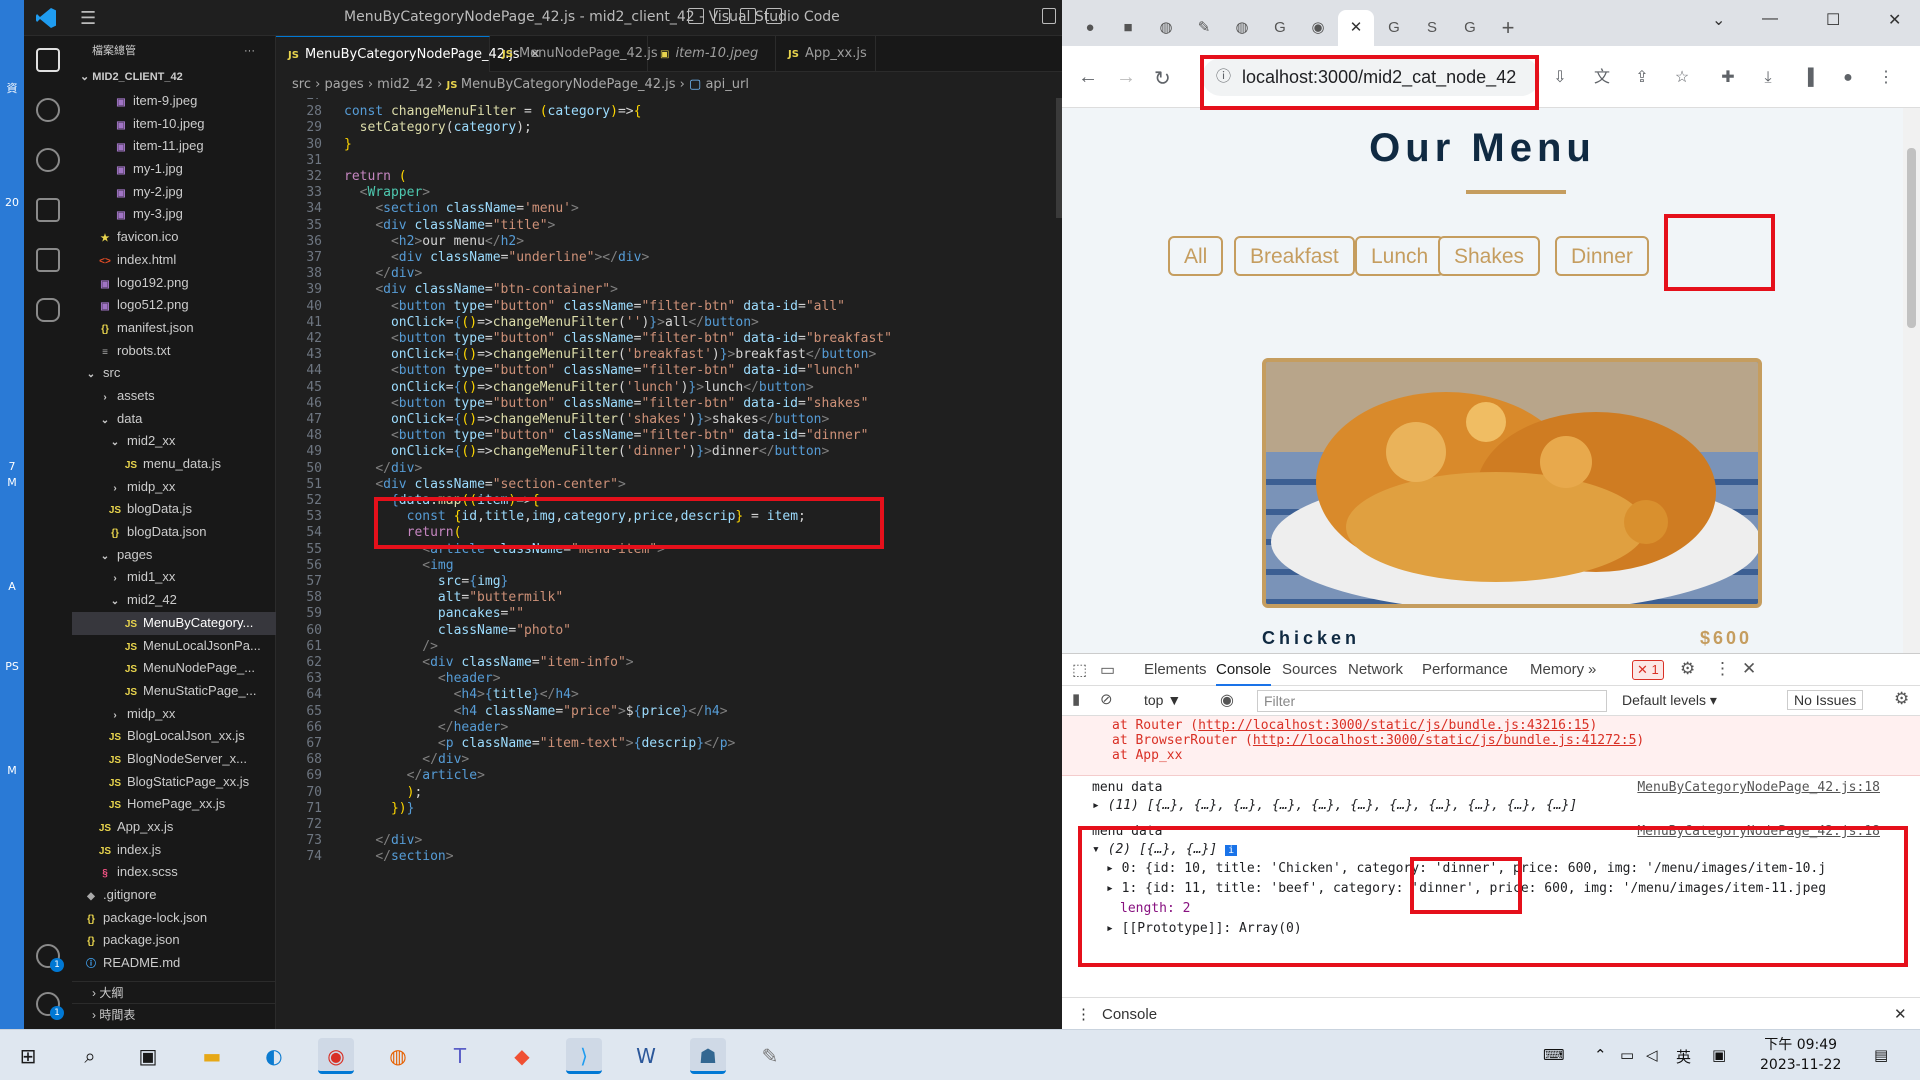 This screenshot has height=1080, width=1920. I want to click on file-tree-item: ◆ .gitignore, so click(174, 895).